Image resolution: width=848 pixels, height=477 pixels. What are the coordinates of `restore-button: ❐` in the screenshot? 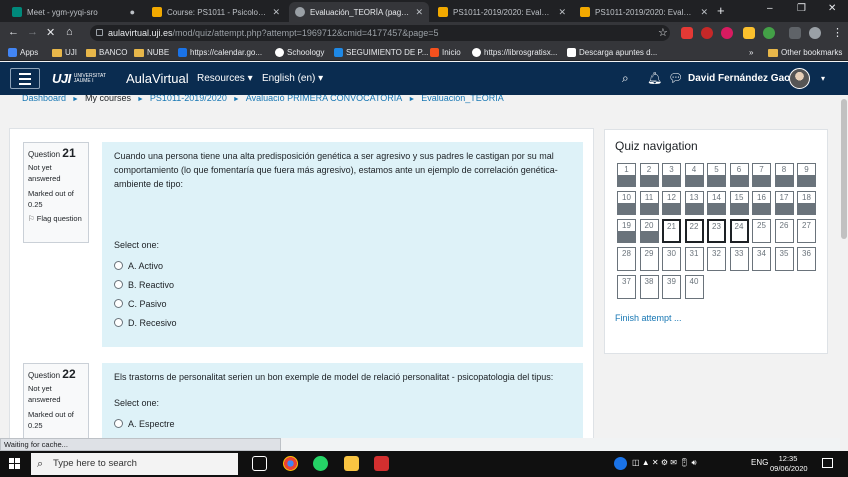 It's located at (801, 8).